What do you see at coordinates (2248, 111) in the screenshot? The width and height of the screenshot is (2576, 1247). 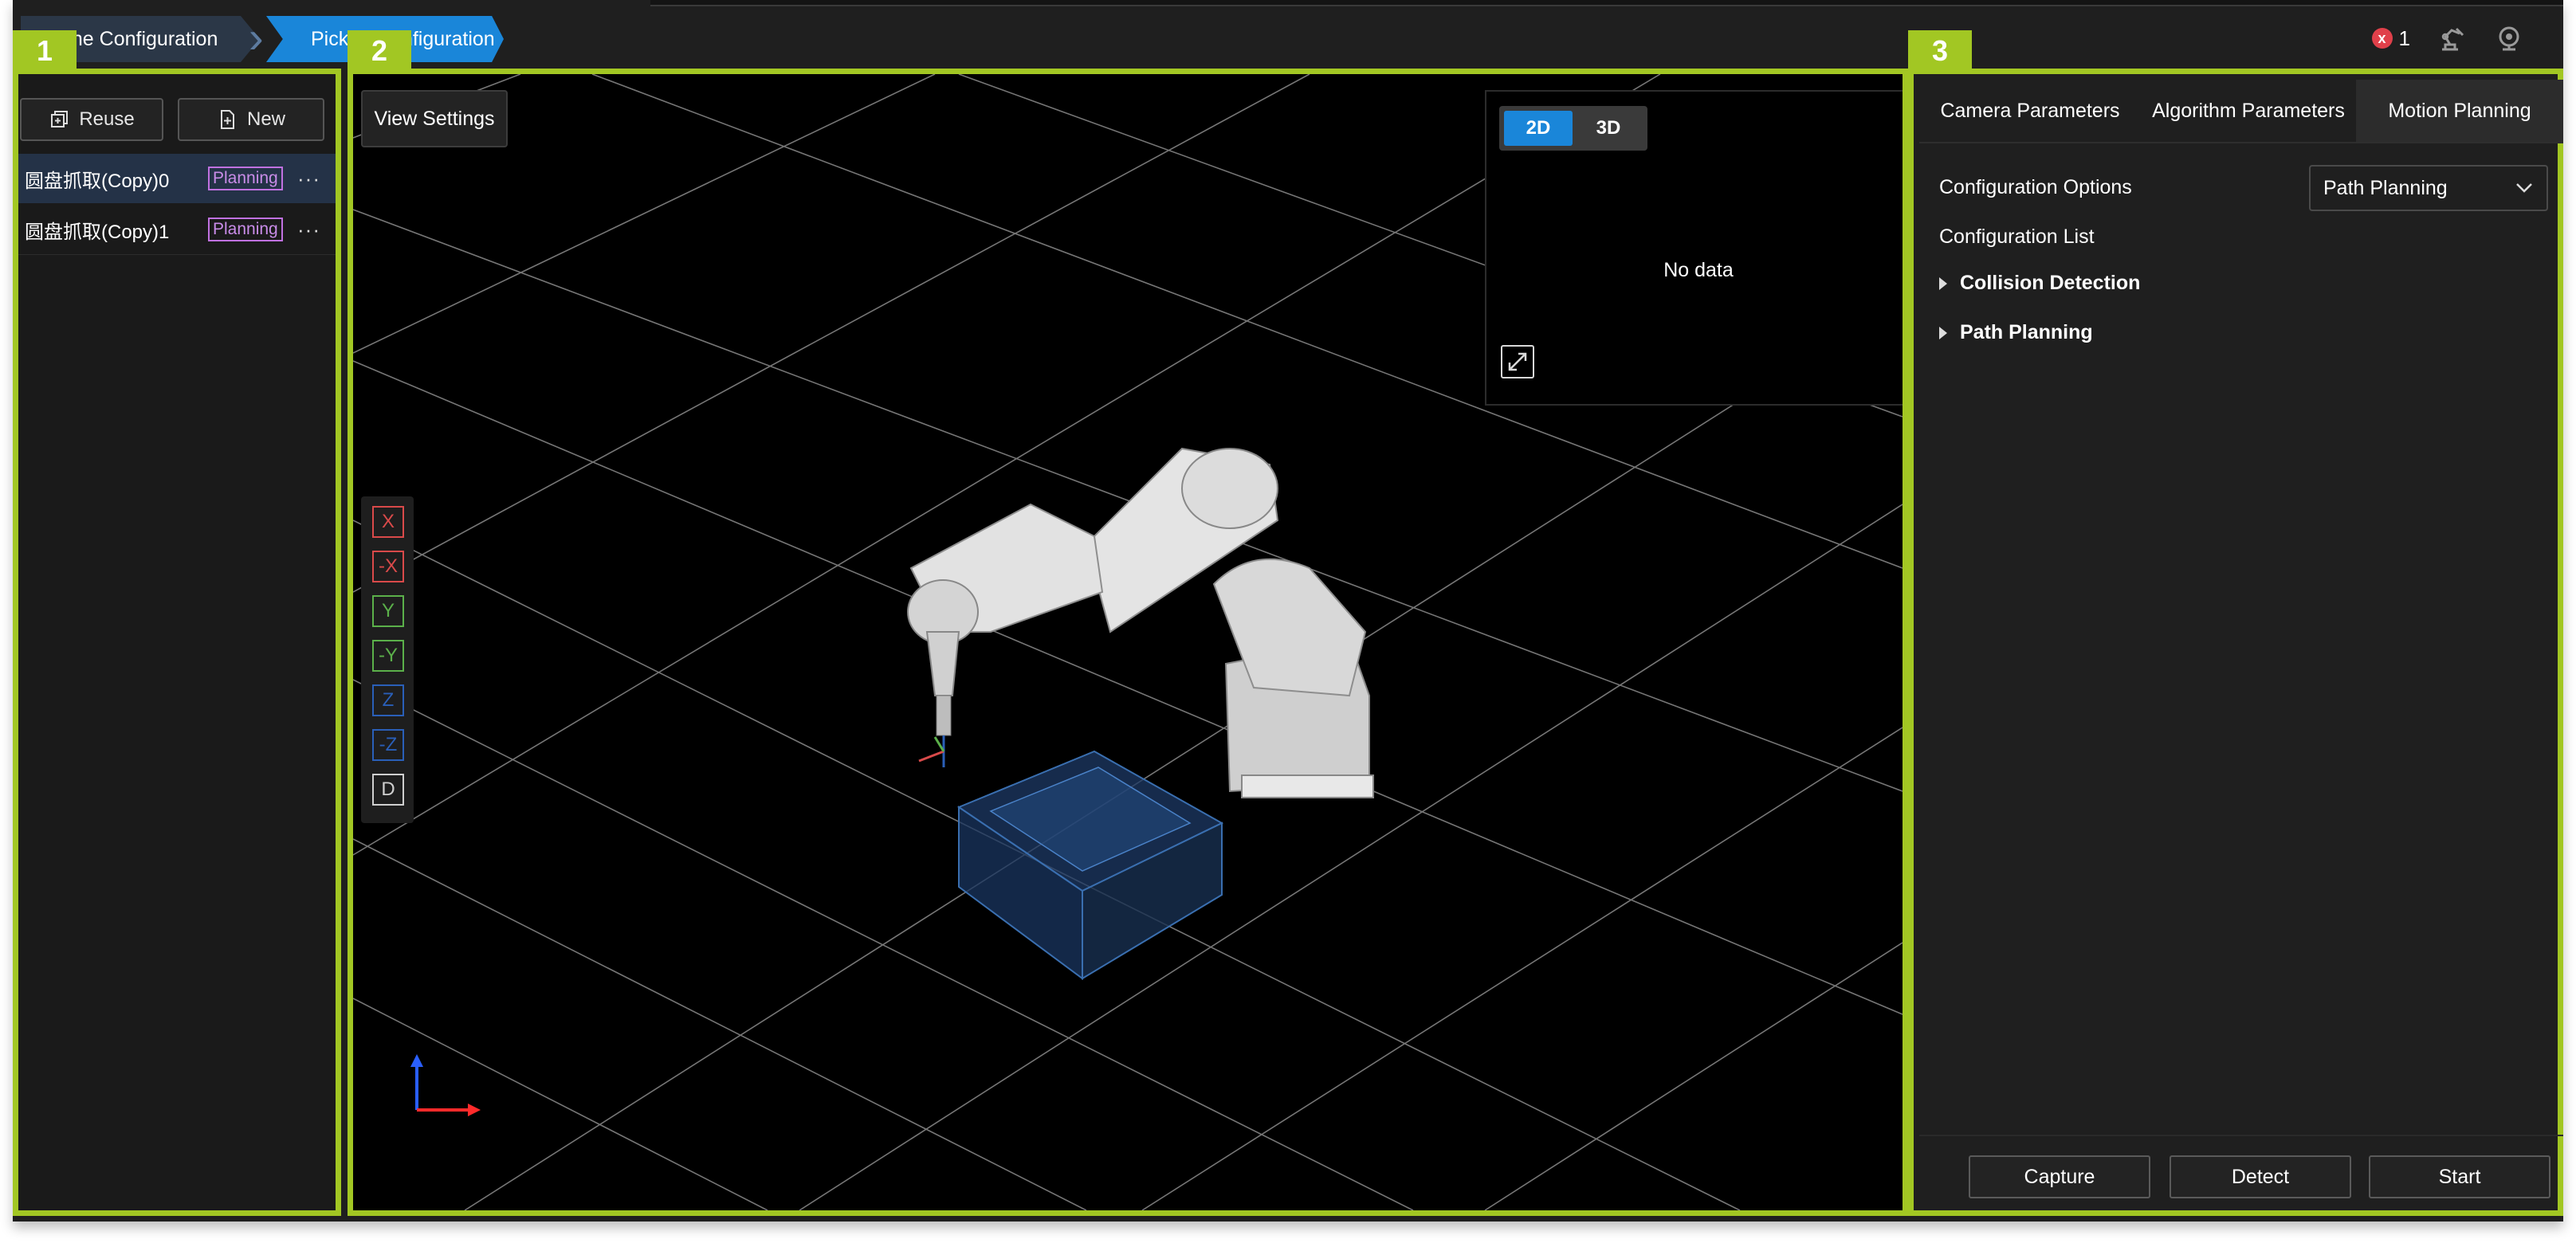 I see `tab-algorithm-parameters: Algorithm Parameters` at bounding box center [2248, 111].